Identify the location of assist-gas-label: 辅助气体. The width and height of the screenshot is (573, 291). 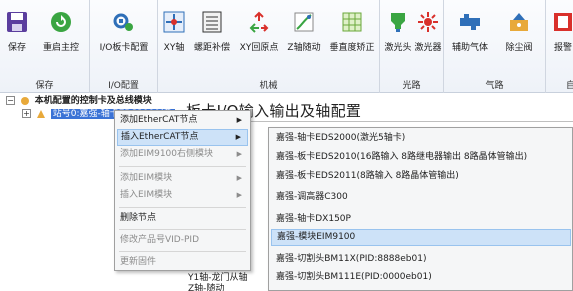
(469, 48).